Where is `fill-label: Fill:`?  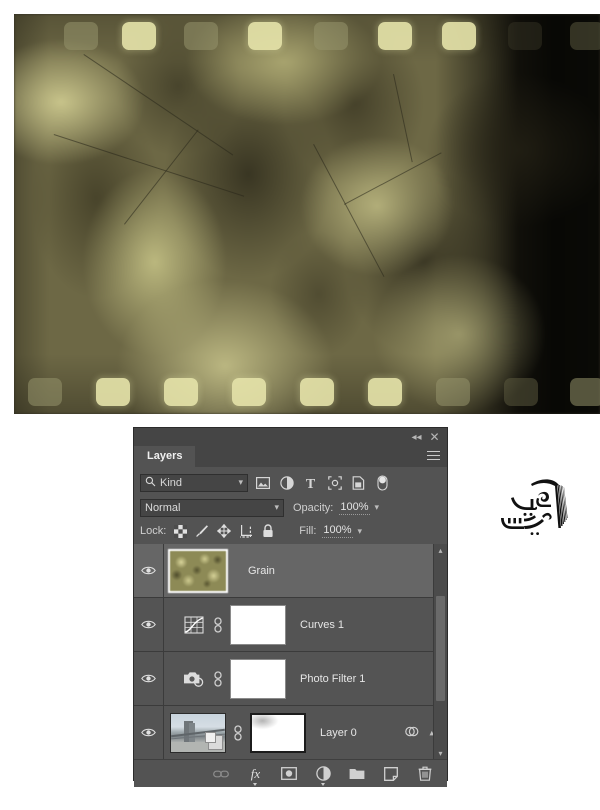
fill-label: Fill: is located at coordinates (308, 531).